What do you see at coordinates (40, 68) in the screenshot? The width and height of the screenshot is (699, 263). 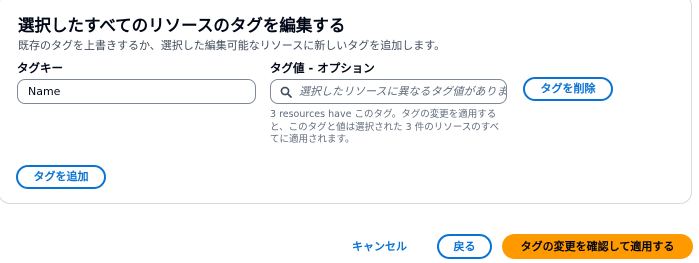 I see `tag-key-label: タグキー` at bounding box center [40, 68].